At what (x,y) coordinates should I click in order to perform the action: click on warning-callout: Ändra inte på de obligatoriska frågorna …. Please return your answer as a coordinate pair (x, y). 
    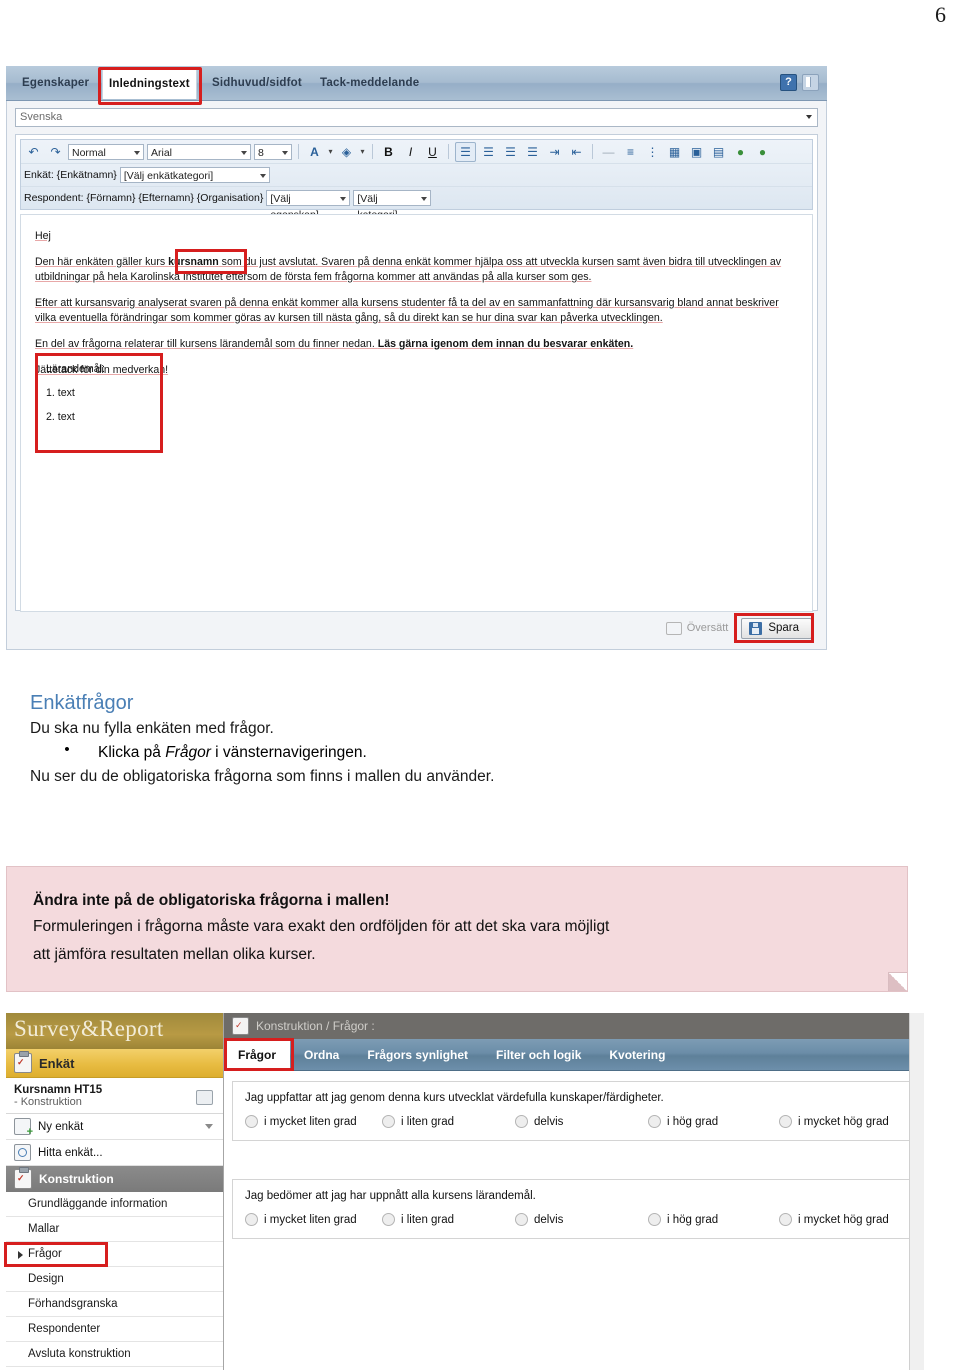
    Looking at the image, I should click on (457, 929).